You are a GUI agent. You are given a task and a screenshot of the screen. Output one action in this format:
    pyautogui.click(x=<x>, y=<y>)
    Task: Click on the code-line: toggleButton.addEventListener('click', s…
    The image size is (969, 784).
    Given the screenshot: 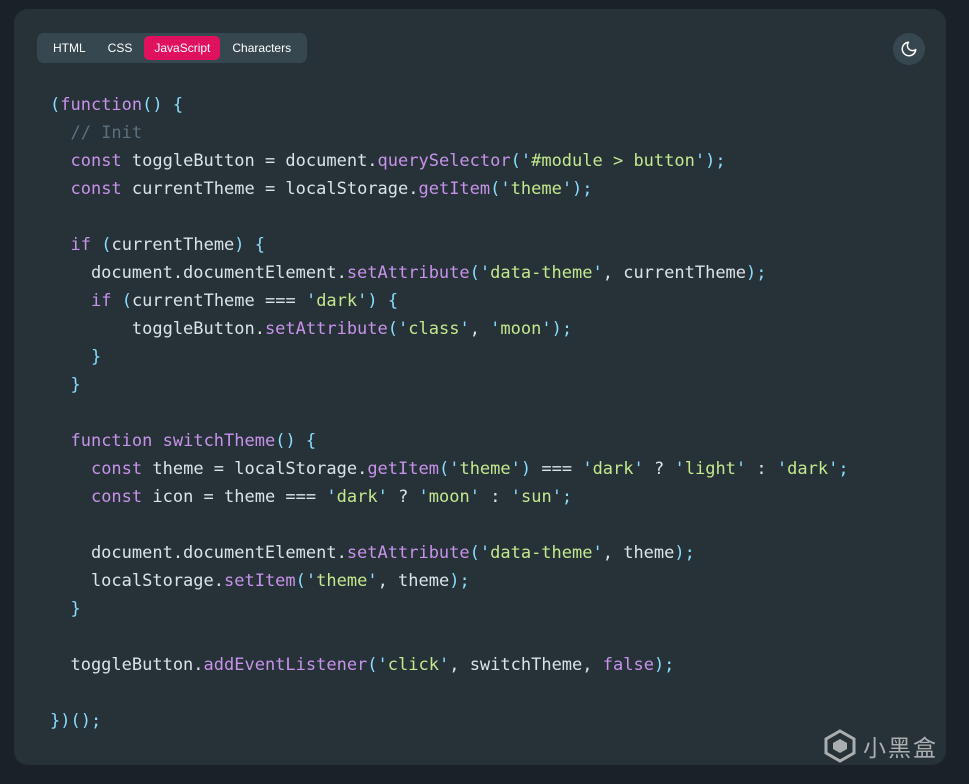 What is the action you would take?
    pyautogui.click(x=362, y=665)
    